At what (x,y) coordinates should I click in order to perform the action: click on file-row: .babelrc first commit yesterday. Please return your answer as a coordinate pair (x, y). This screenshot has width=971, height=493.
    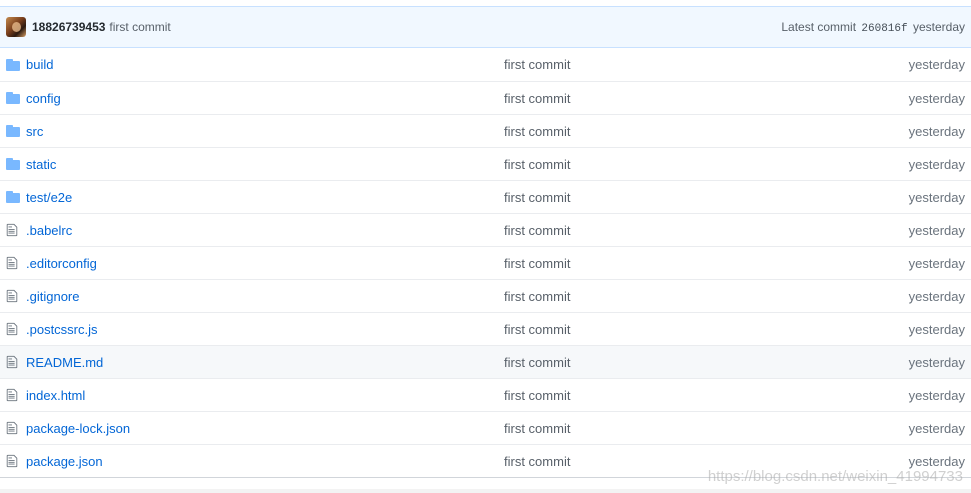
    Looking at the image, I should click on (485, 229).